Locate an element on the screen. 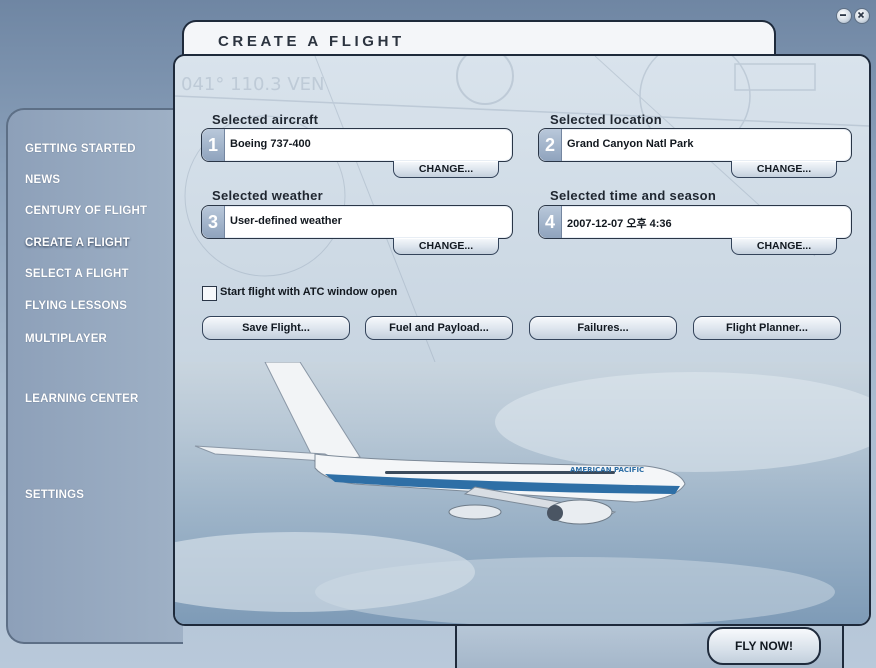  nav-select-a-flight: SELECT A FLIGHT is located at coordinates (77, 274).